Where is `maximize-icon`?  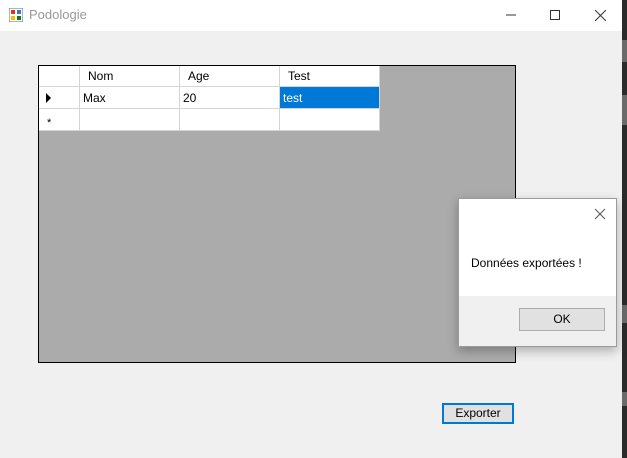
maximize-icon is located at coordinates (555, 15).